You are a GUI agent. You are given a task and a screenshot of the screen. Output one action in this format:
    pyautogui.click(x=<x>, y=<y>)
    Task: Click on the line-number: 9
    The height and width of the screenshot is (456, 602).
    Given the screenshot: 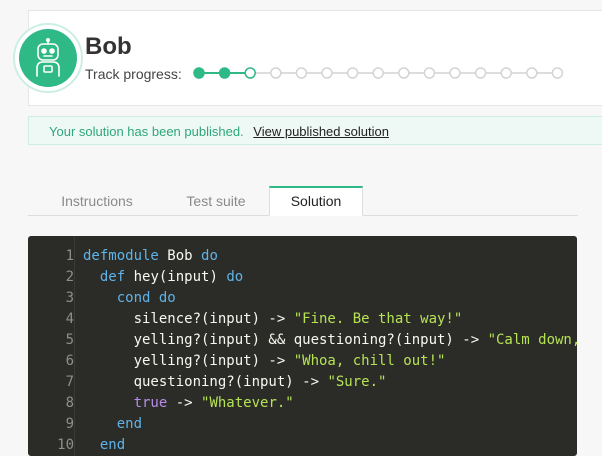 What is the action you would take?
    pyautogui.click(x=69, y=424)
    